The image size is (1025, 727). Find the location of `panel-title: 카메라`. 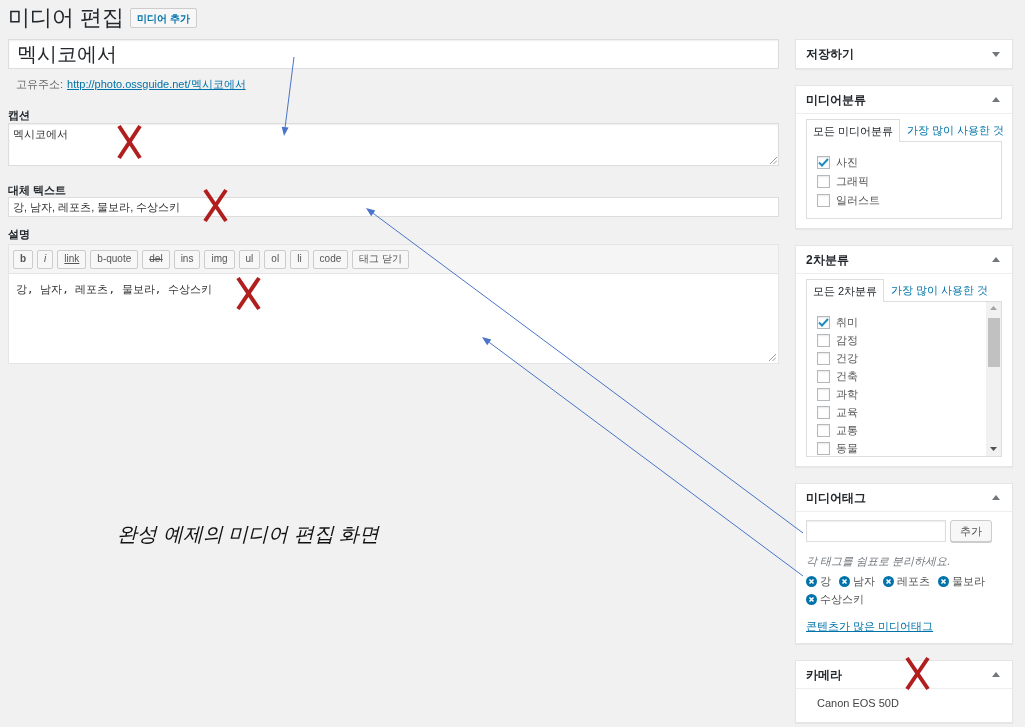

panel-title: 카메라 is located at coordinates (824, 674).